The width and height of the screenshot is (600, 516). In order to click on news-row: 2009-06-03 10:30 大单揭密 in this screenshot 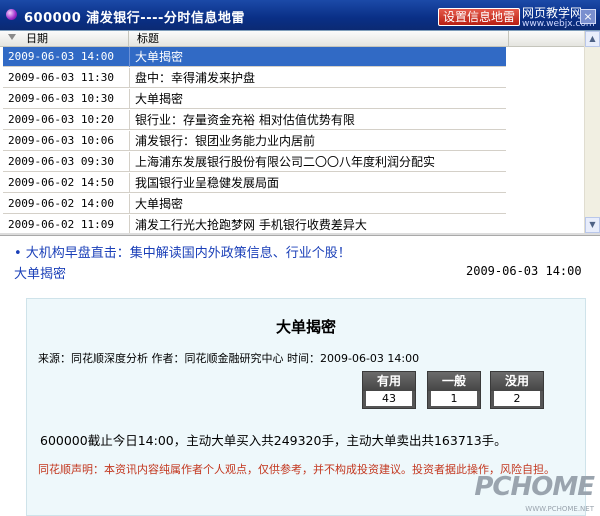, I will do `click(254, 99)`.